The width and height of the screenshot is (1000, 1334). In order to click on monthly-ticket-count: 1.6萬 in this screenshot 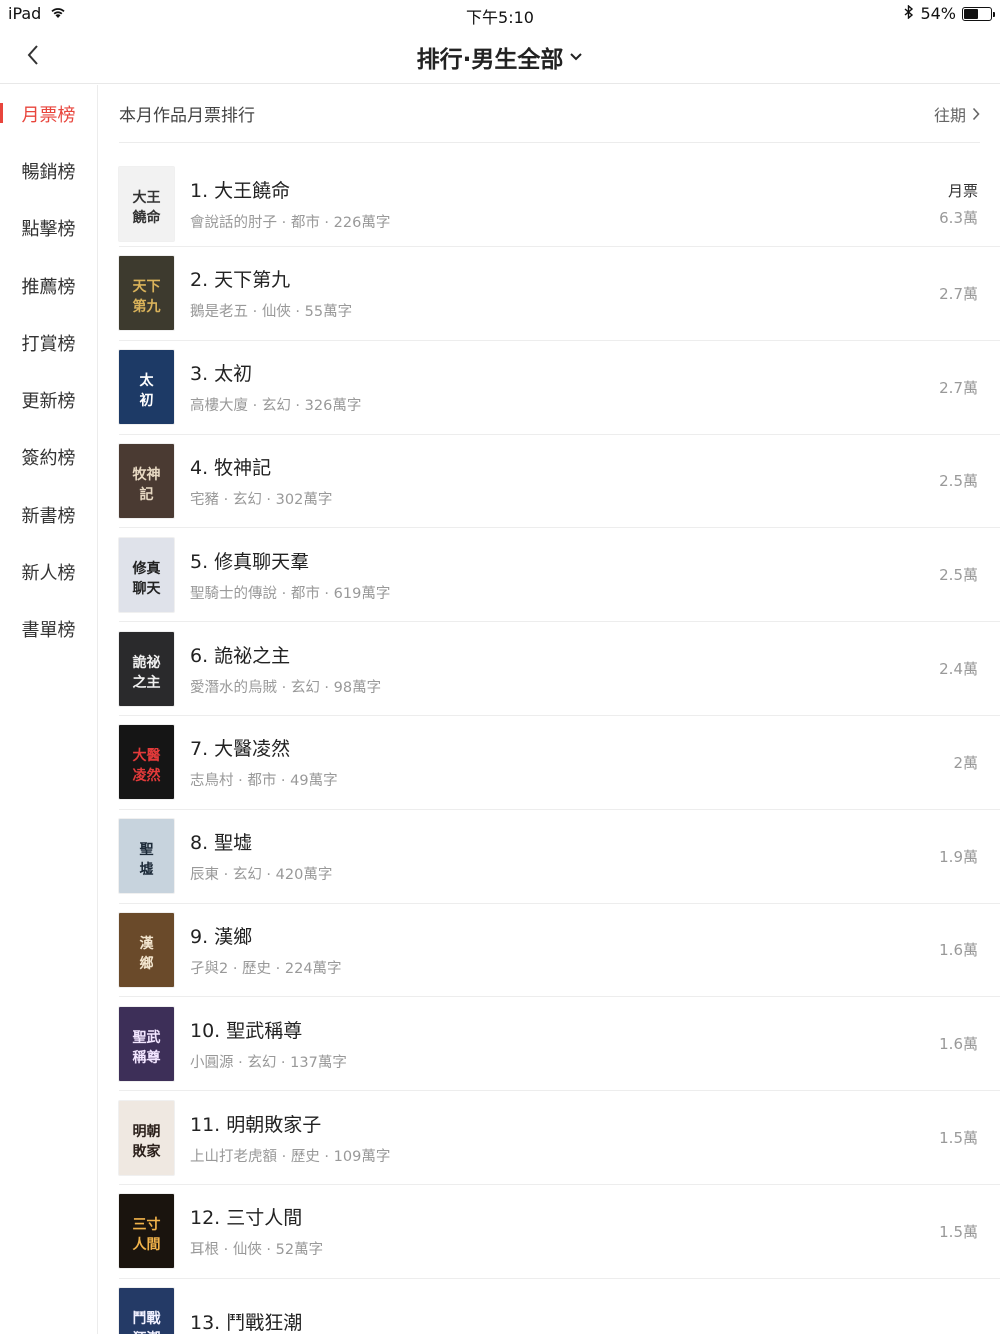, I will do `click(958, 950)`.